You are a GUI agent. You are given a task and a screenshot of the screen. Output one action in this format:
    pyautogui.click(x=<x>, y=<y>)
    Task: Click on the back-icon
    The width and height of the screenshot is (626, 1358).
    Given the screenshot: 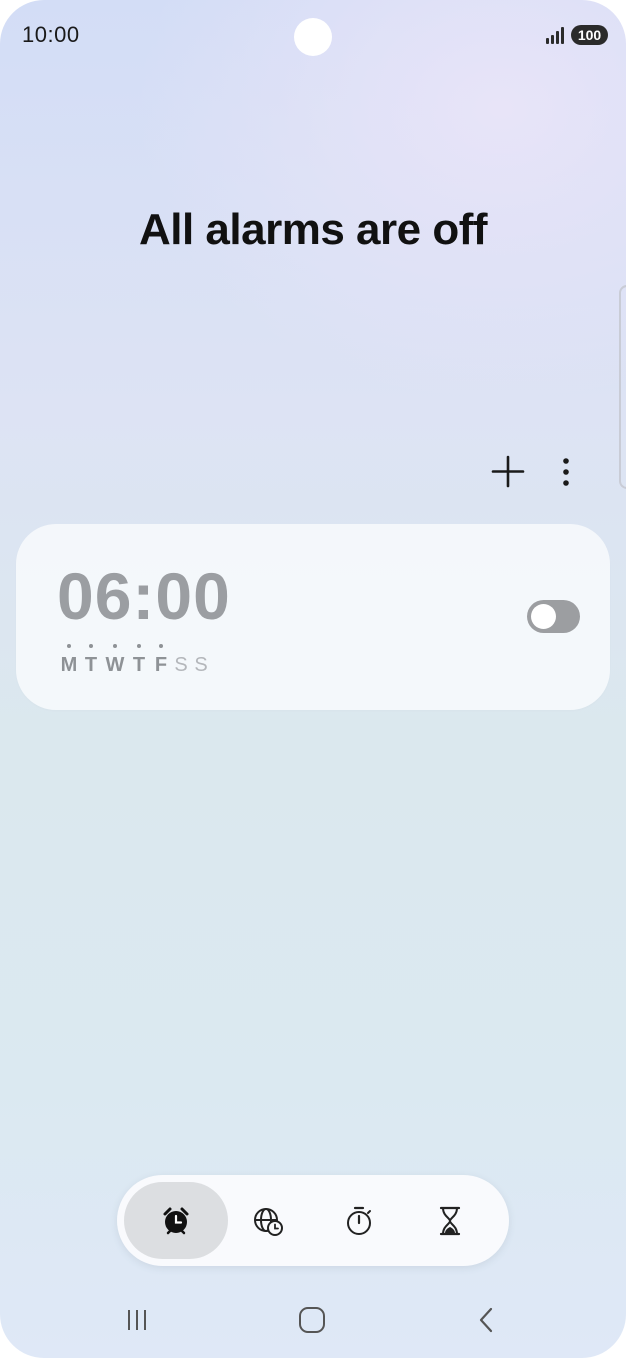 What is the action you would take?
    pyautogui.click(x=486, y=1320)
    